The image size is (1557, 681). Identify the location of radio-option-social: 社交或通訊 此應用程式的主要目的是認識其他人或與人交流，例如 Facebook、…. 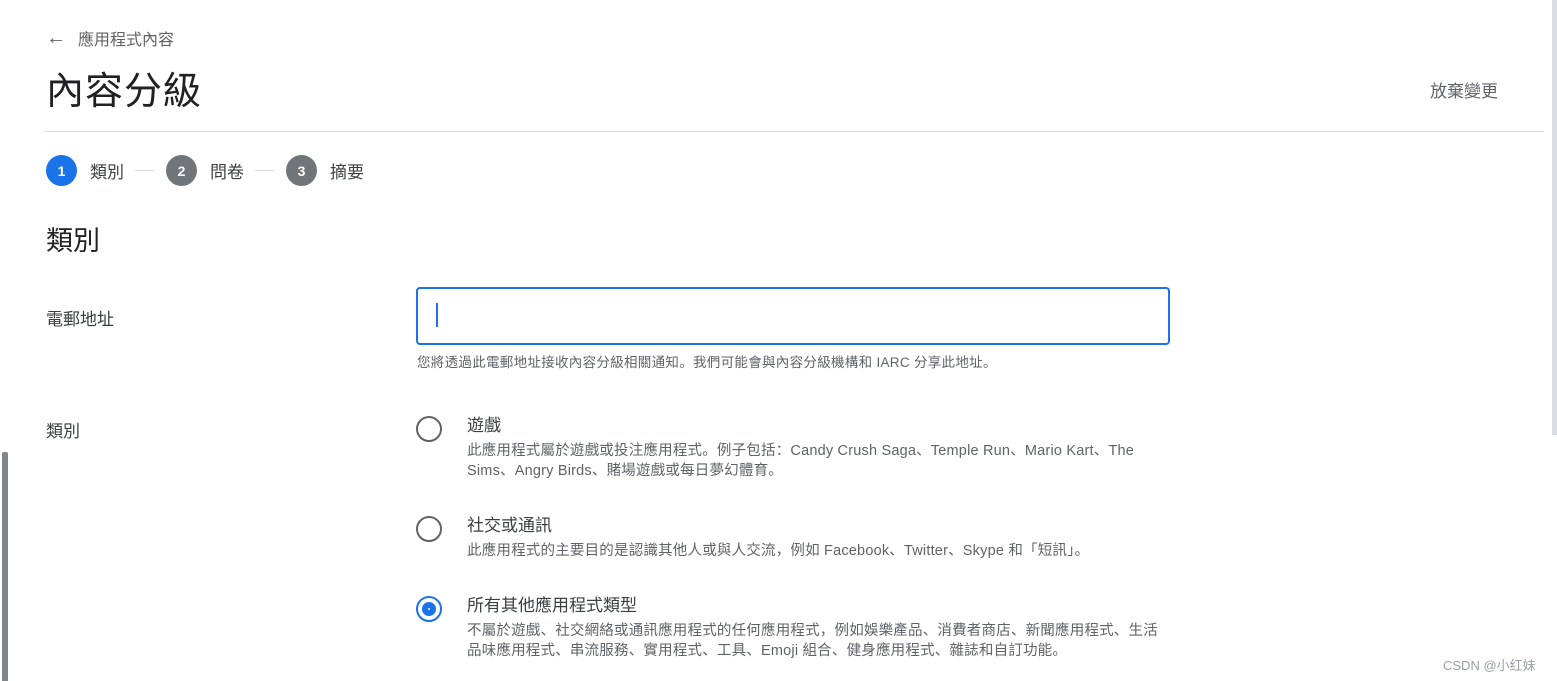
(796, 537).